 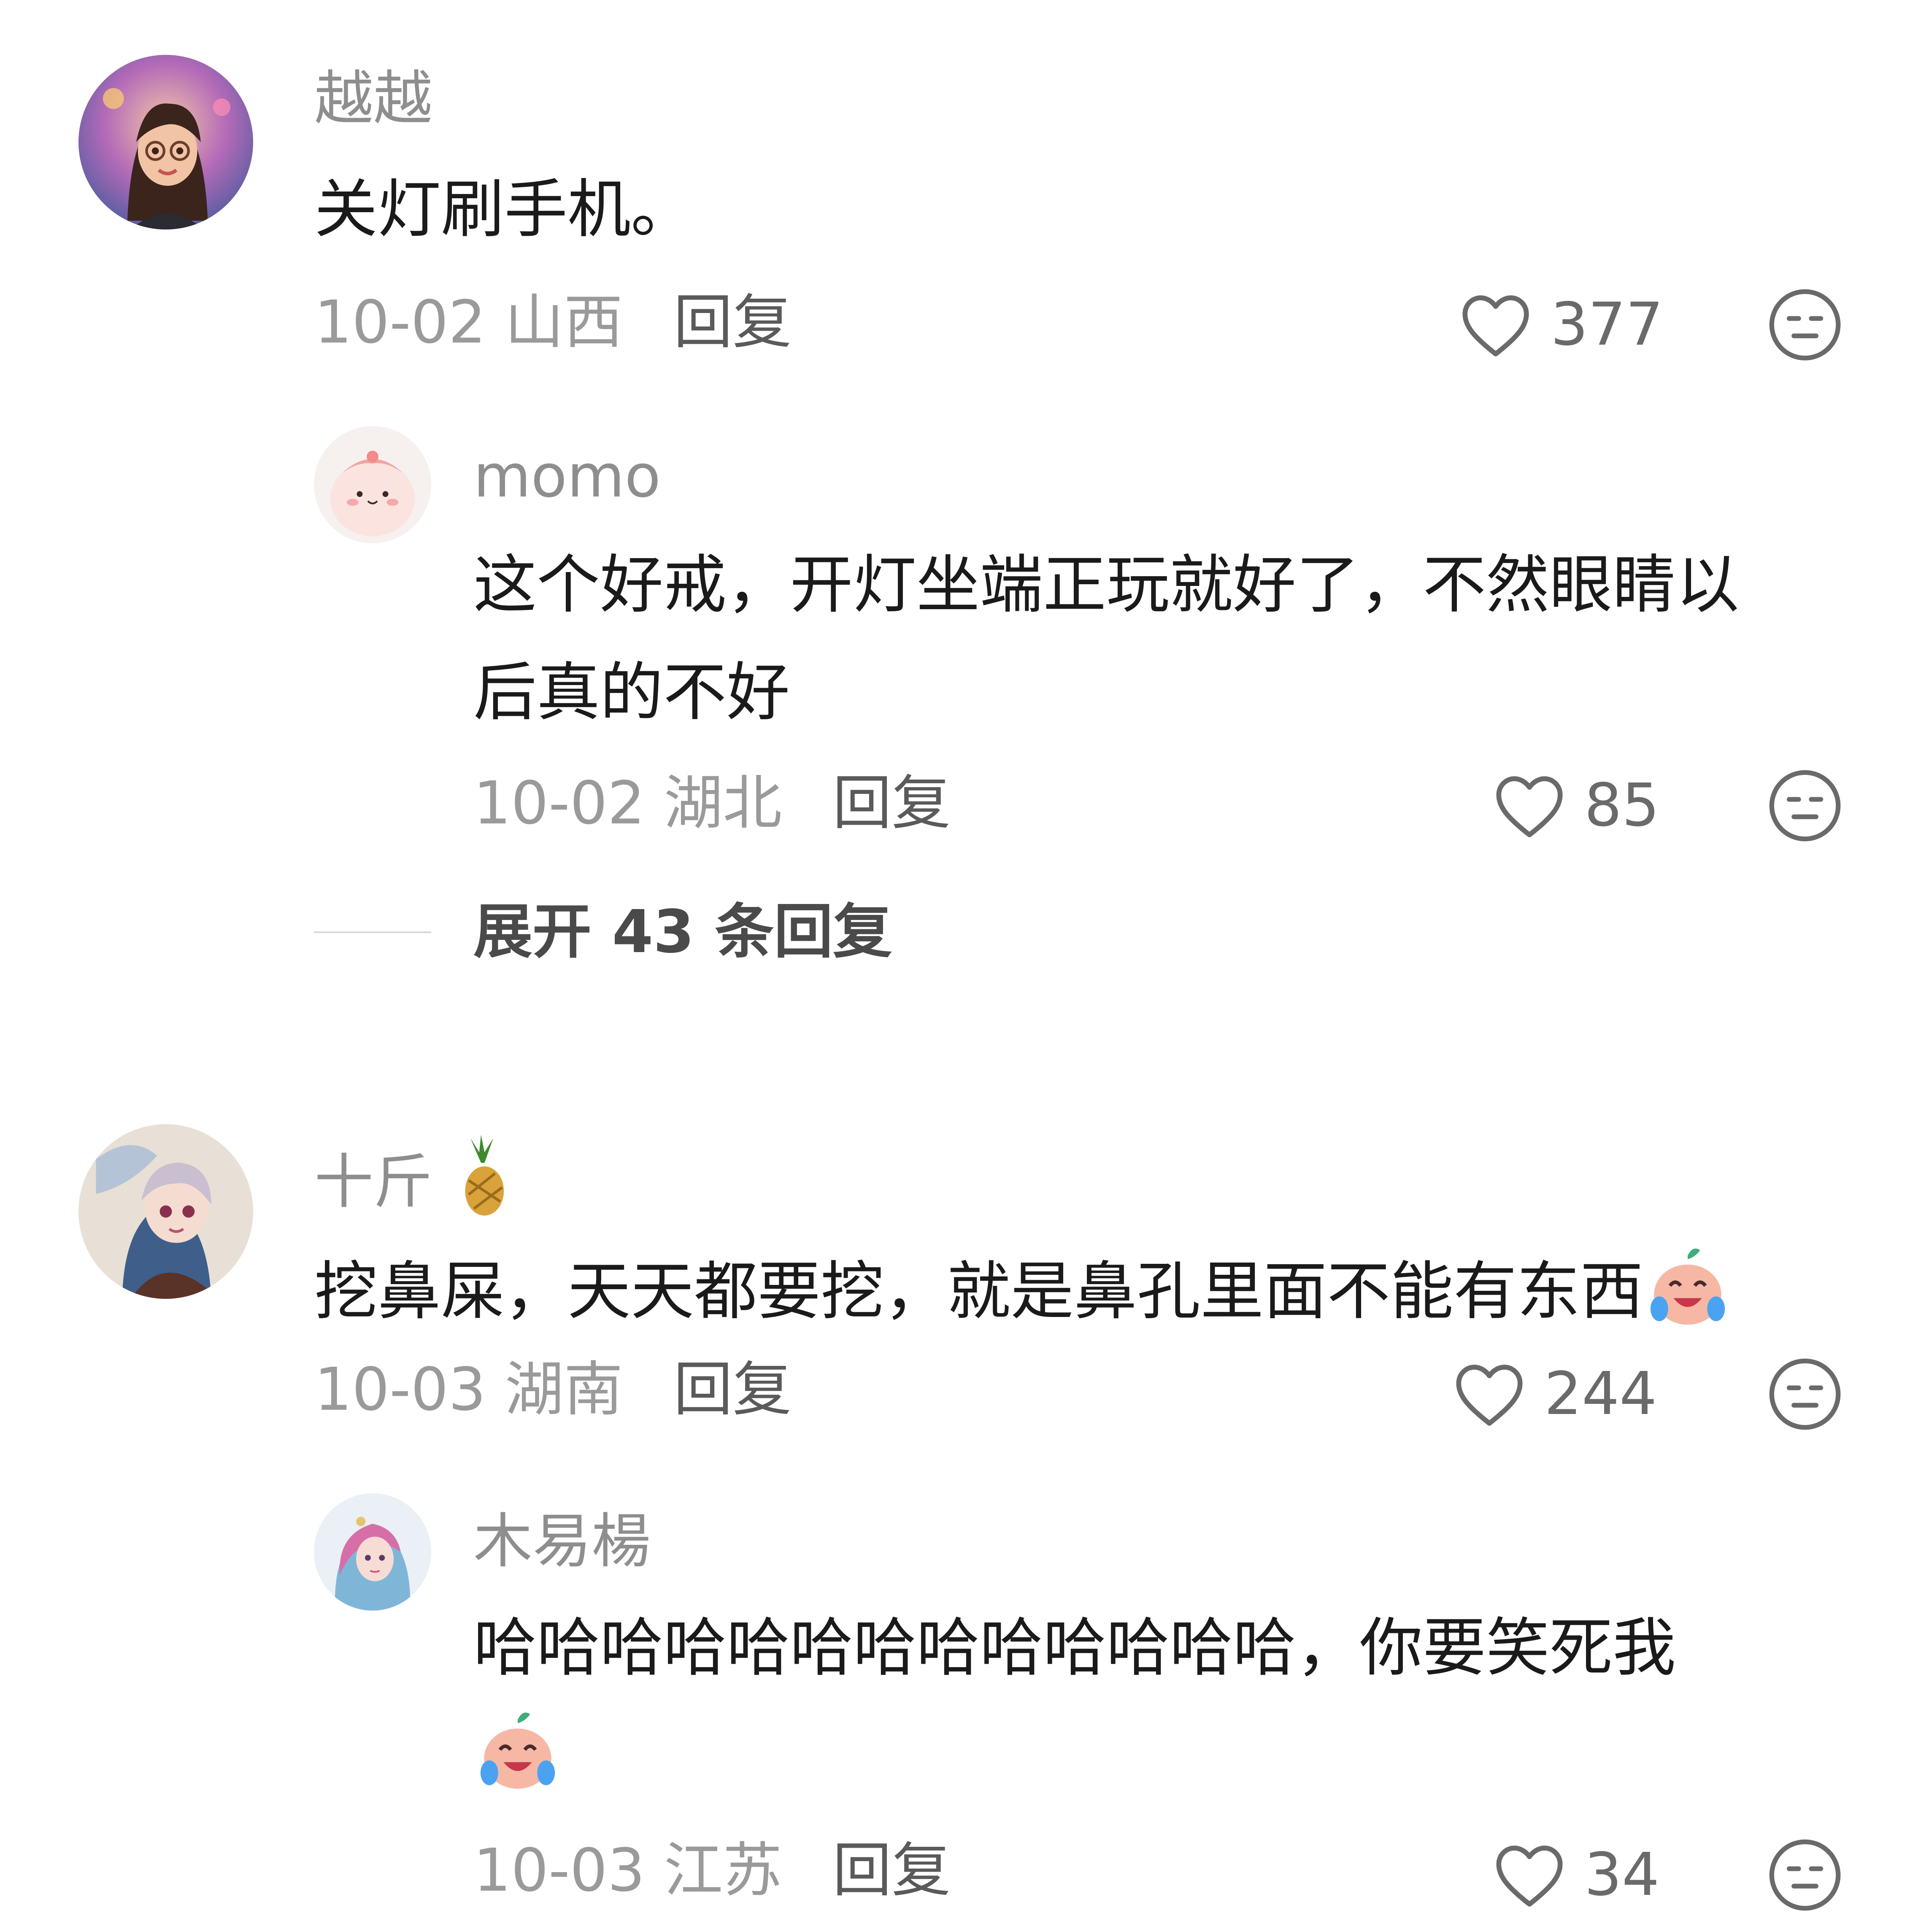 What do you see at coordinates (1601, 1394) in the screenshot?
I see `like-count: 244` at bounding box center [1601, 1394].